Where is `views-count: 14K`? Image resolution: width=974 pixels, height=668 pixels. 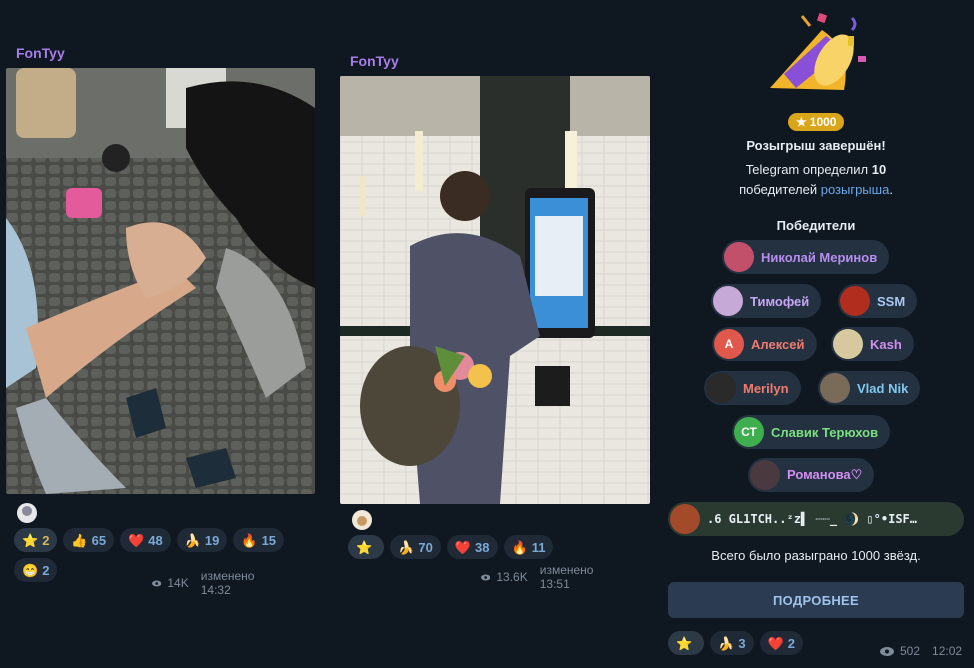 views-count: 14K is located at coordinates (178, 583).